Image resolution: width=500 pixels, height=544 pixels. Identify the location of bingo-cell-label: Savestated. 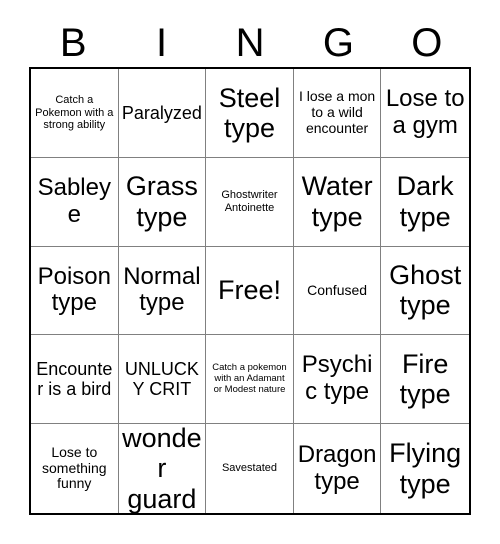
(249, 468).